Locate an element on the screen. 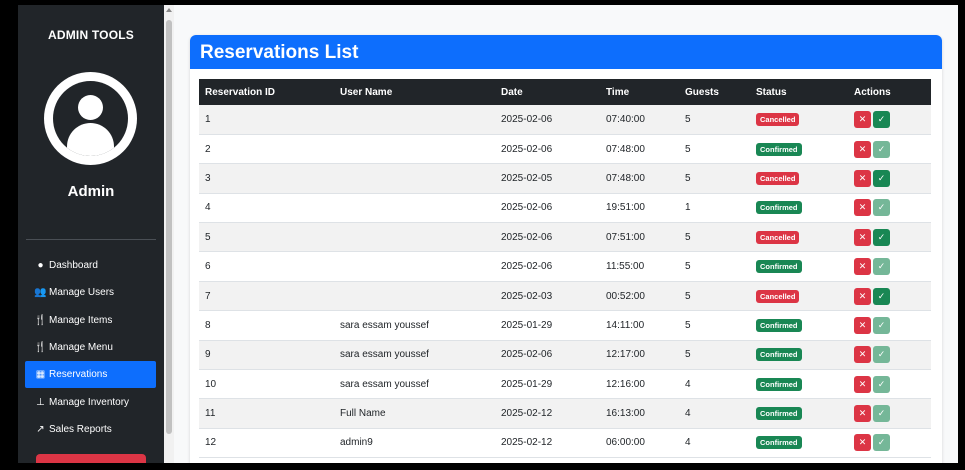 This screenshot has width=965, height=470. scrollbar-thumb is located at coordinates (169, 227).